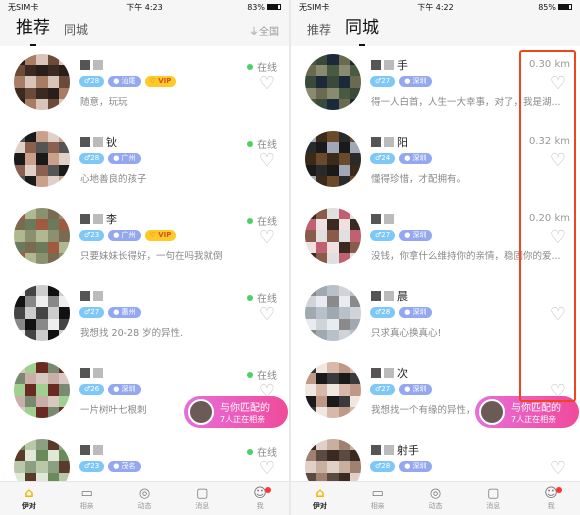 This screenshot has width=580, height=515. Describe the element at coordinates (128, 158) in the screenshot. I see `city-value: 广州` at that location.